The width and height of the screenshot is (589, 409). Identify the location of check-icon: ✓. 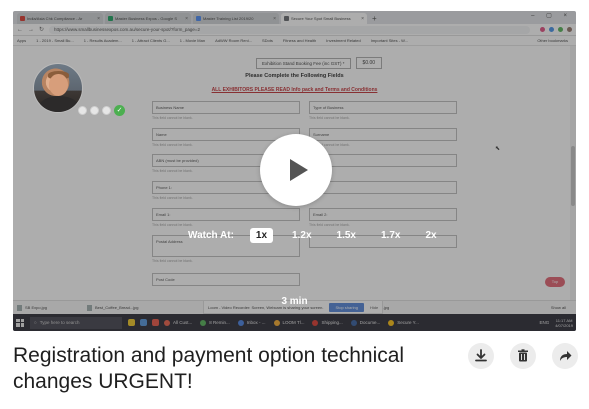
(119, 110).